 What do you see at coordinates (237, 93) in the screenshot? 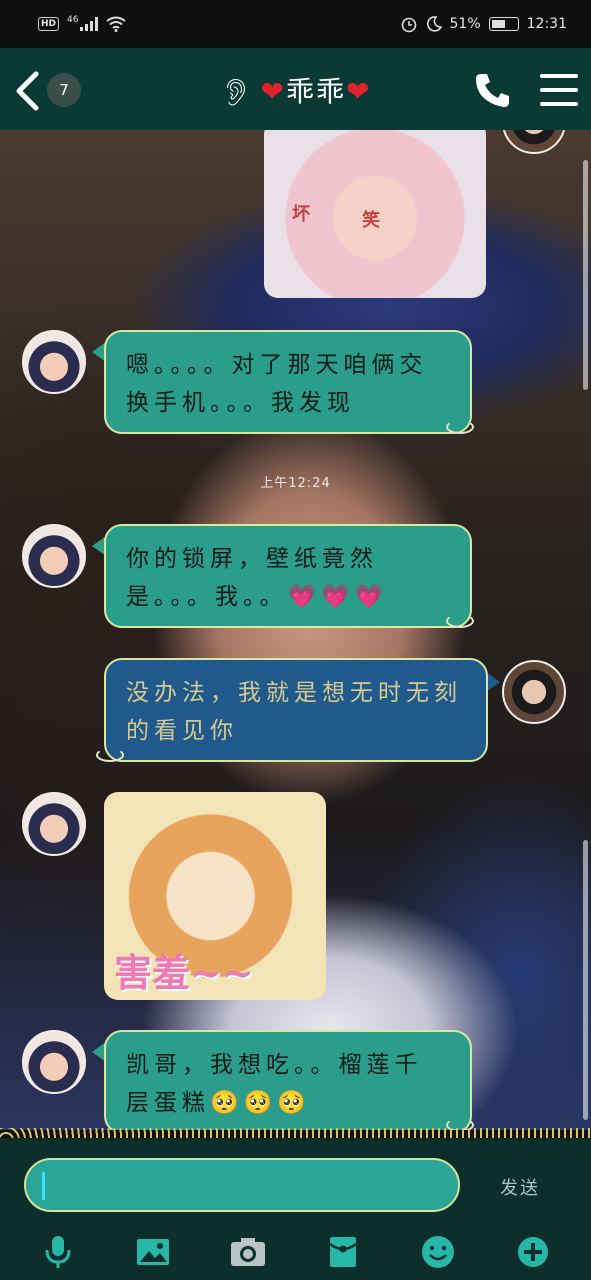
I see `ear-icon: 👂︎` at bounding box center [237, 93].